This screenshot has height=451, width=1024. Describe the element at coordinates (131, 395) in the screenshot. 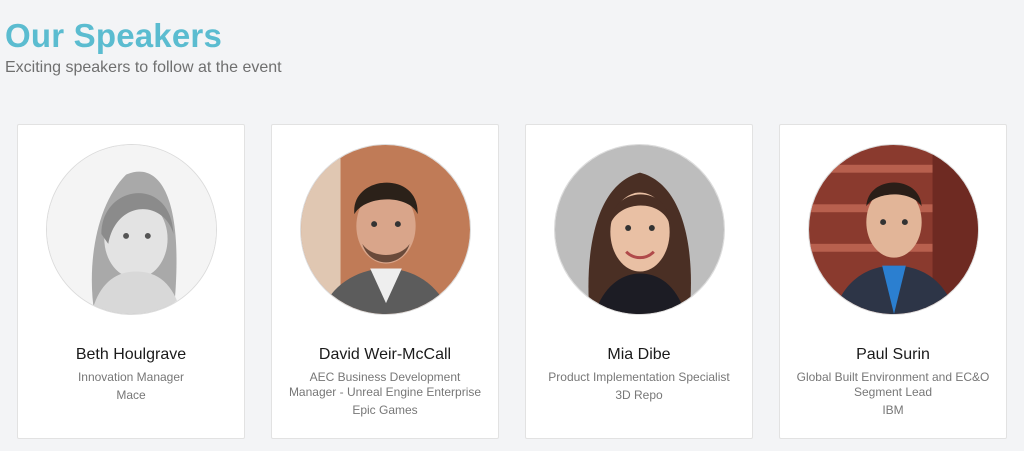

I see `speaker-company: Mace` at that location.